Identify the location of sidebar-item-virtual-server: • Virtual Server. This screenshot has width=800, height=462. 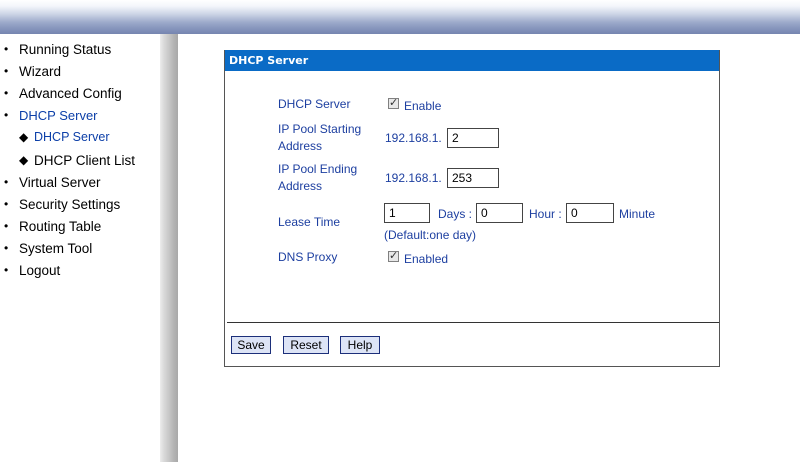
(52, 182).